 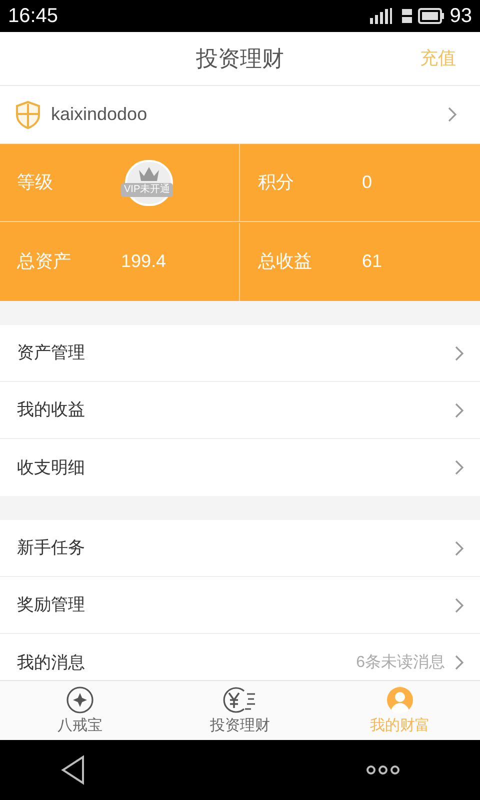 What do you see at coordinates (28, 114) in the screenshot?
I see `shield-icon` at bounding box center [28, 114].